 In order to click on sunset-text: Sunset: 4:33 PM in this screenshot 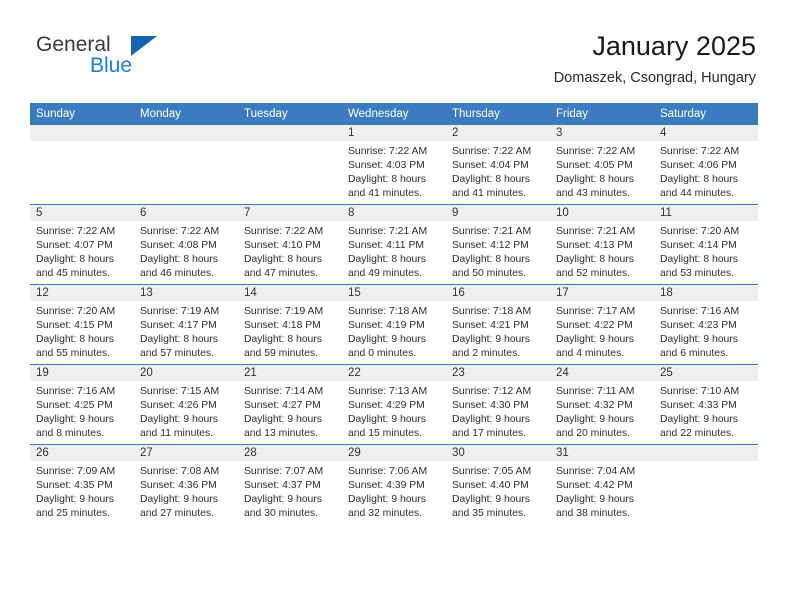, I will do `click(698, 406)`.